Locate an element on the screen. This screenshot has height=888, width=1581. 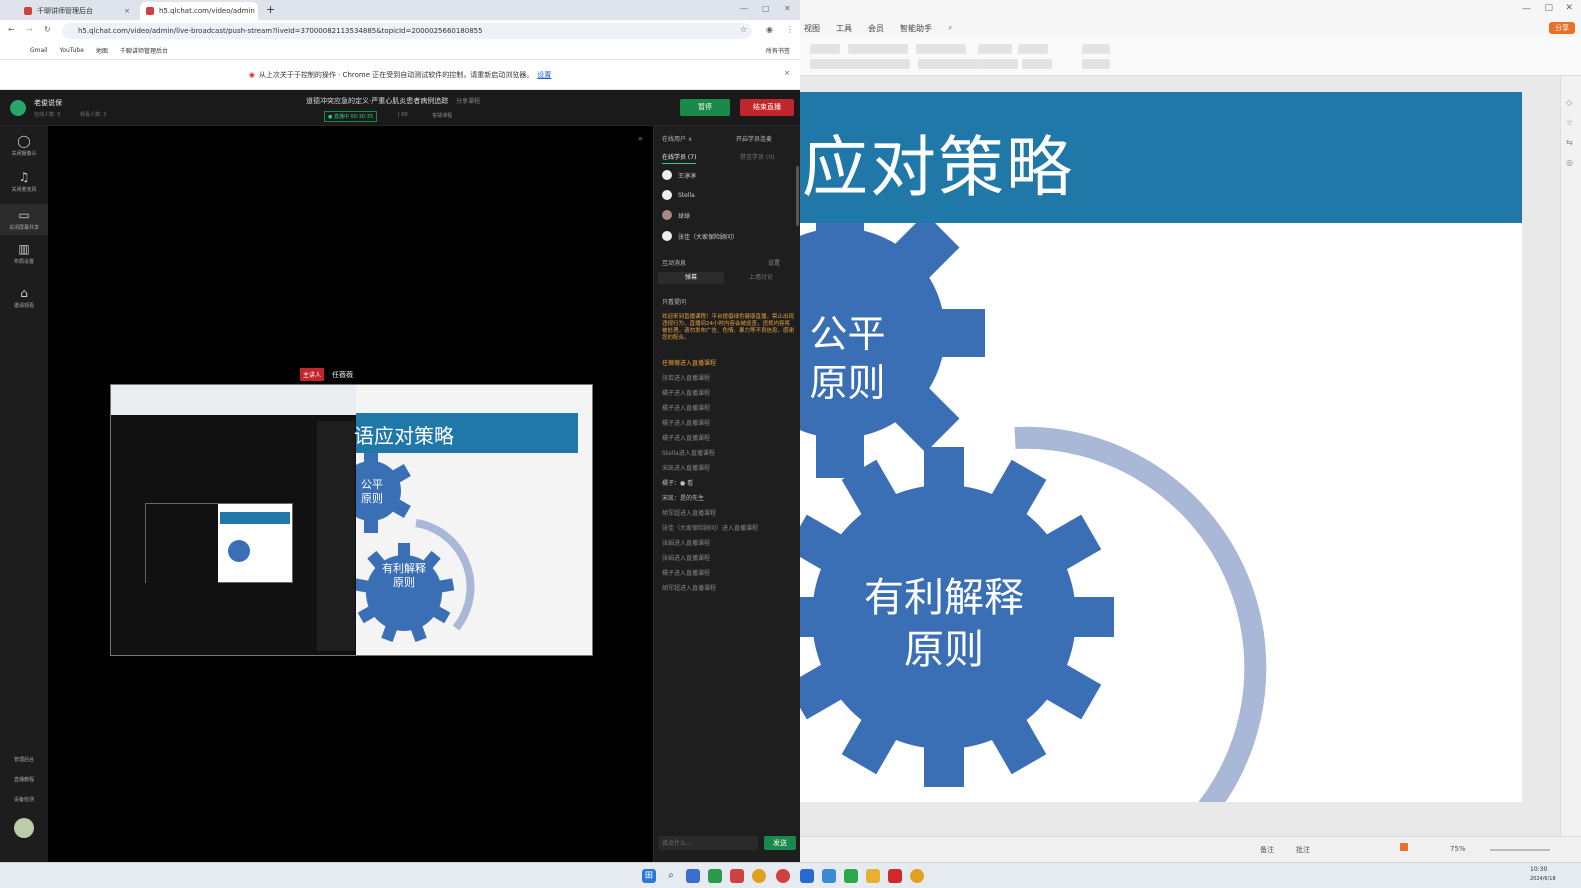
tool-icon: ⇆ is located at coordinates (1569, 142).